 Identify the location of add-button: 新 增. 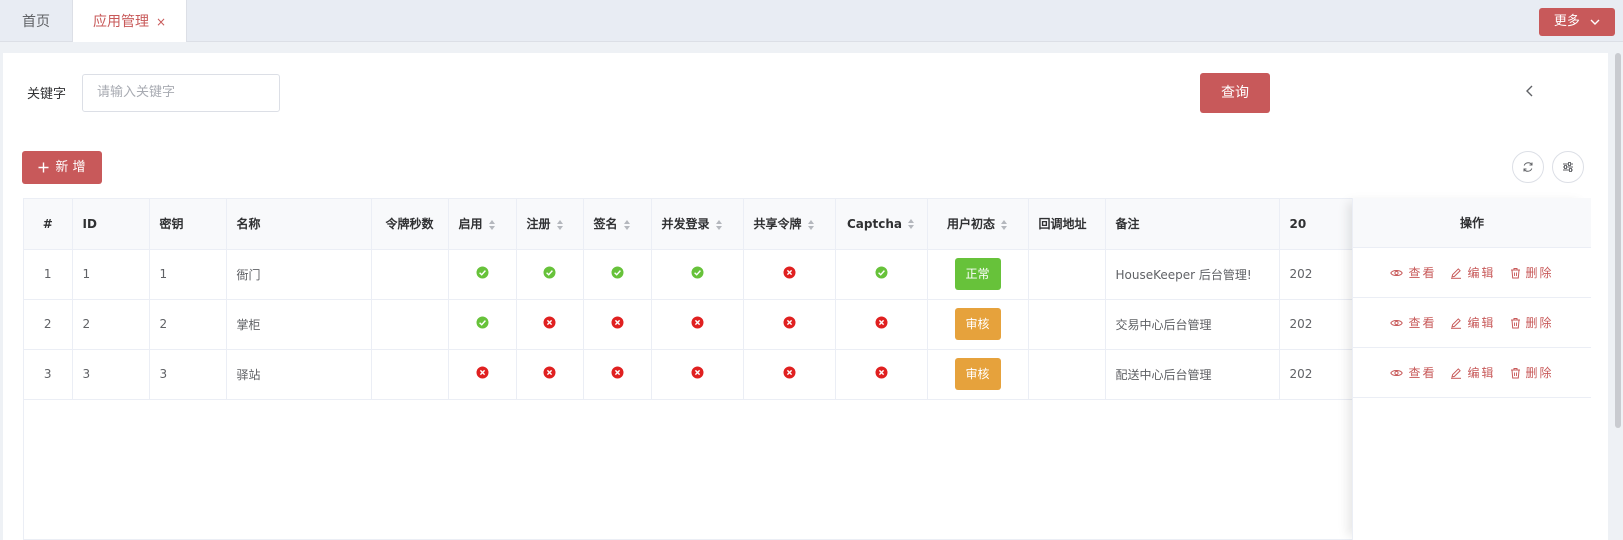
(62, 167).